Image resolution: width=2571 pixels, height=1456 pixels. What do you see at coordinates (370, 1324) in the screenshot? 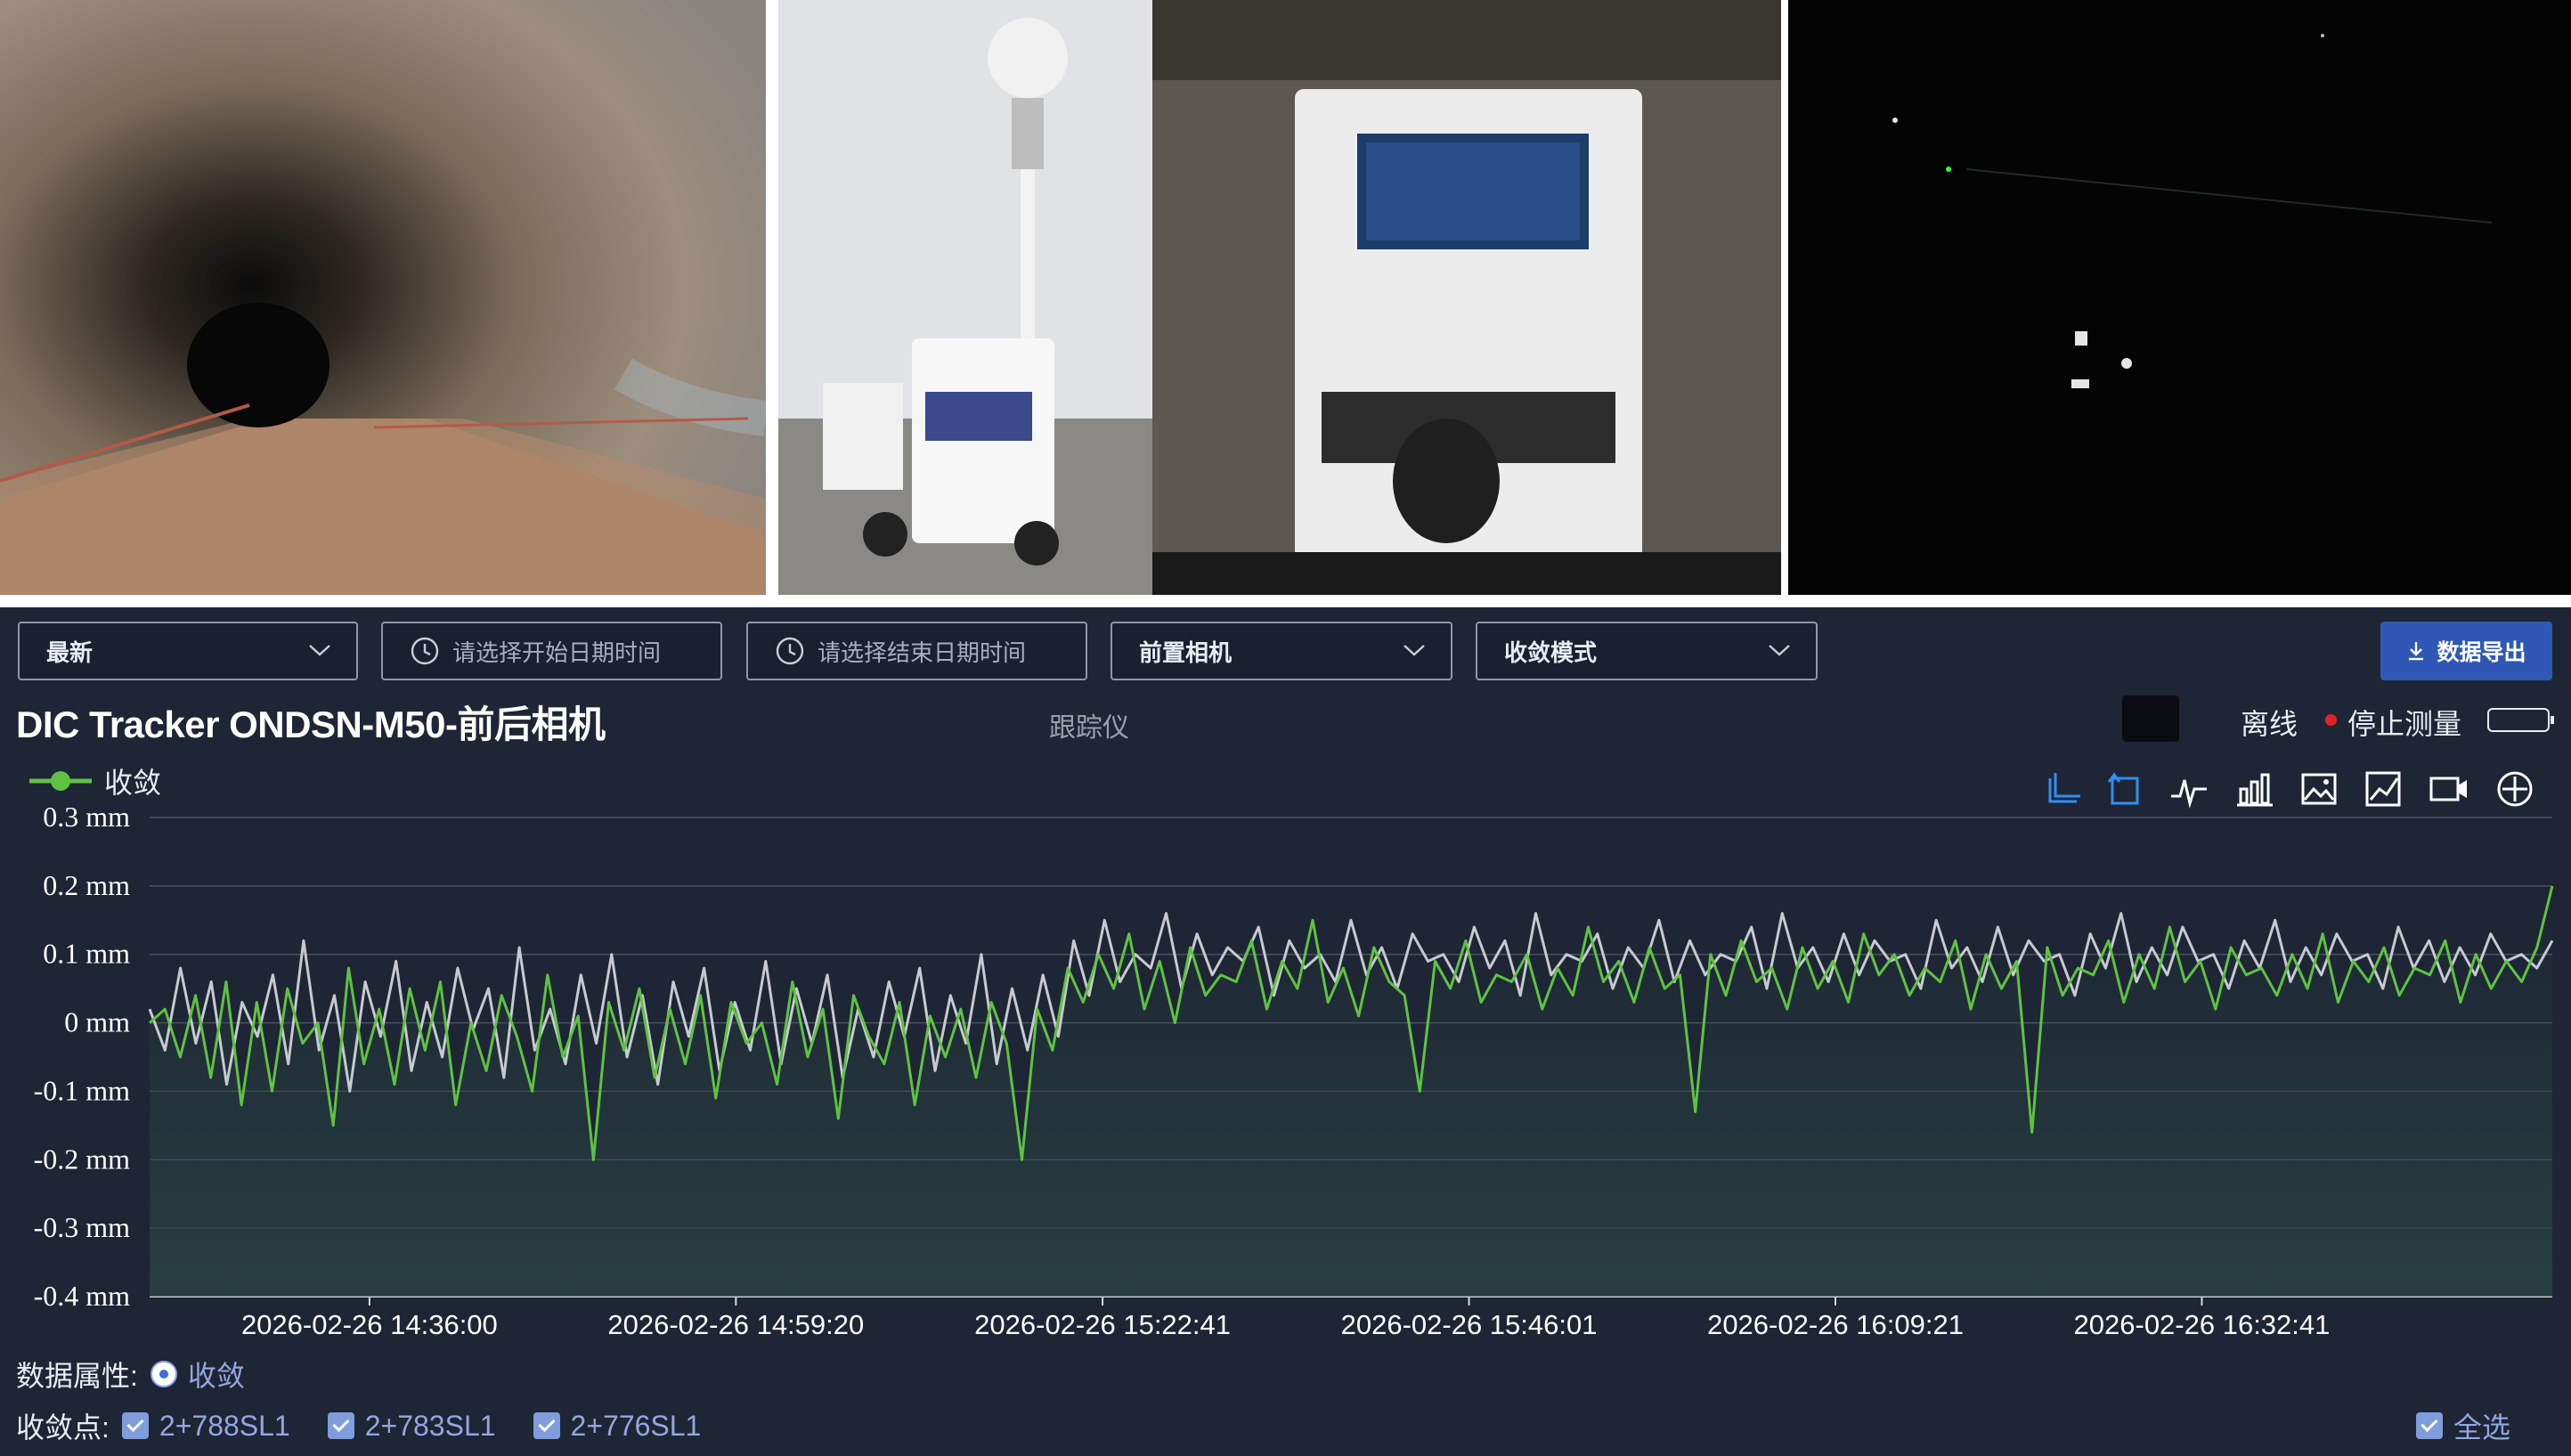
I see `x-tick-label: 2026-02-26 14:36:00` at bounding box center [370, 1324].